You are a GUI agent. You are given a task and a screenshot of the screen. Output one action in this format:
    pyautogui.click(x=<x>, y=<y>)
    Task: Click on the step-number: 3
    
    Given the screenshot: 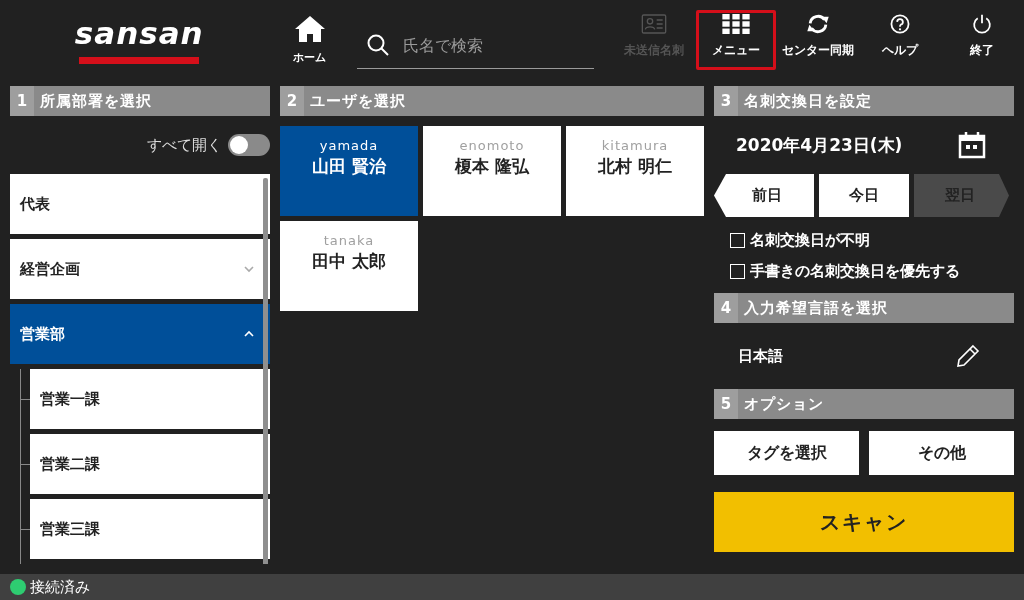 What is the action you would take?
    pyautogui.click(x=726, y=101)
    